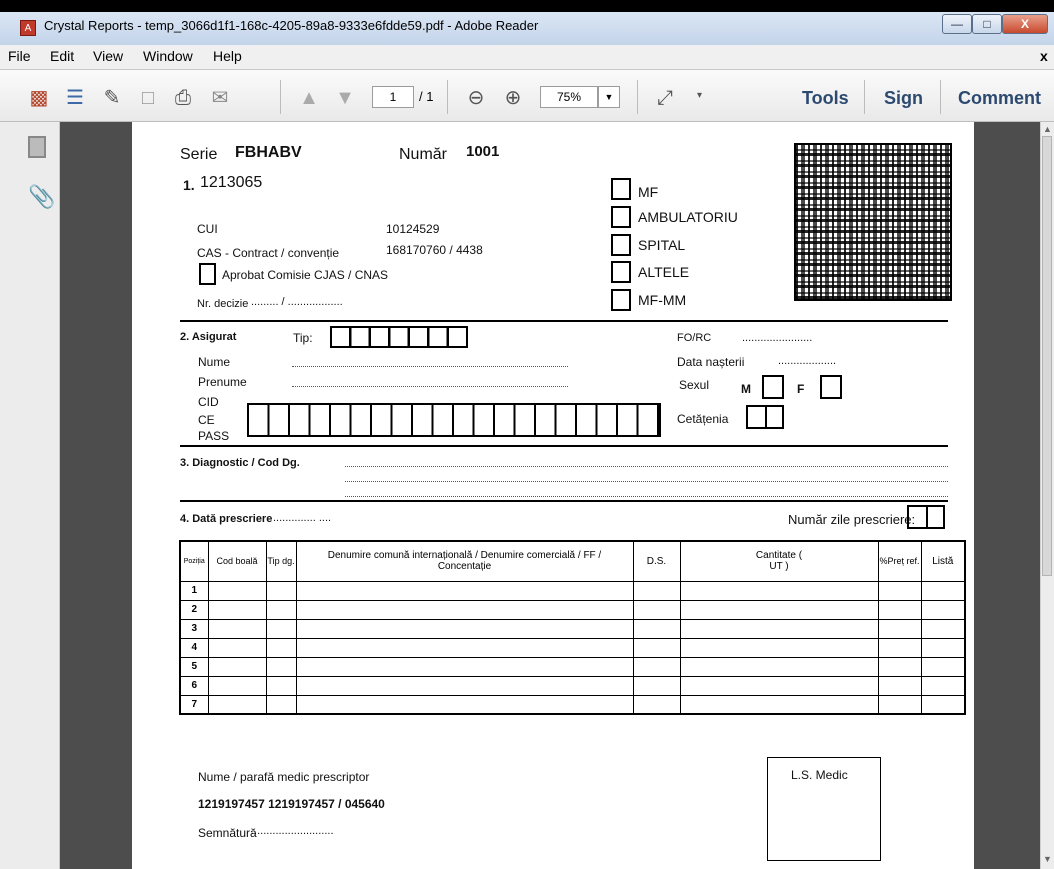 This screenshot has height=869, width=1054. Describe the element at coordinates (621, 300) in the screenshot. I see `type-mf-mm-checkbox` at that location.